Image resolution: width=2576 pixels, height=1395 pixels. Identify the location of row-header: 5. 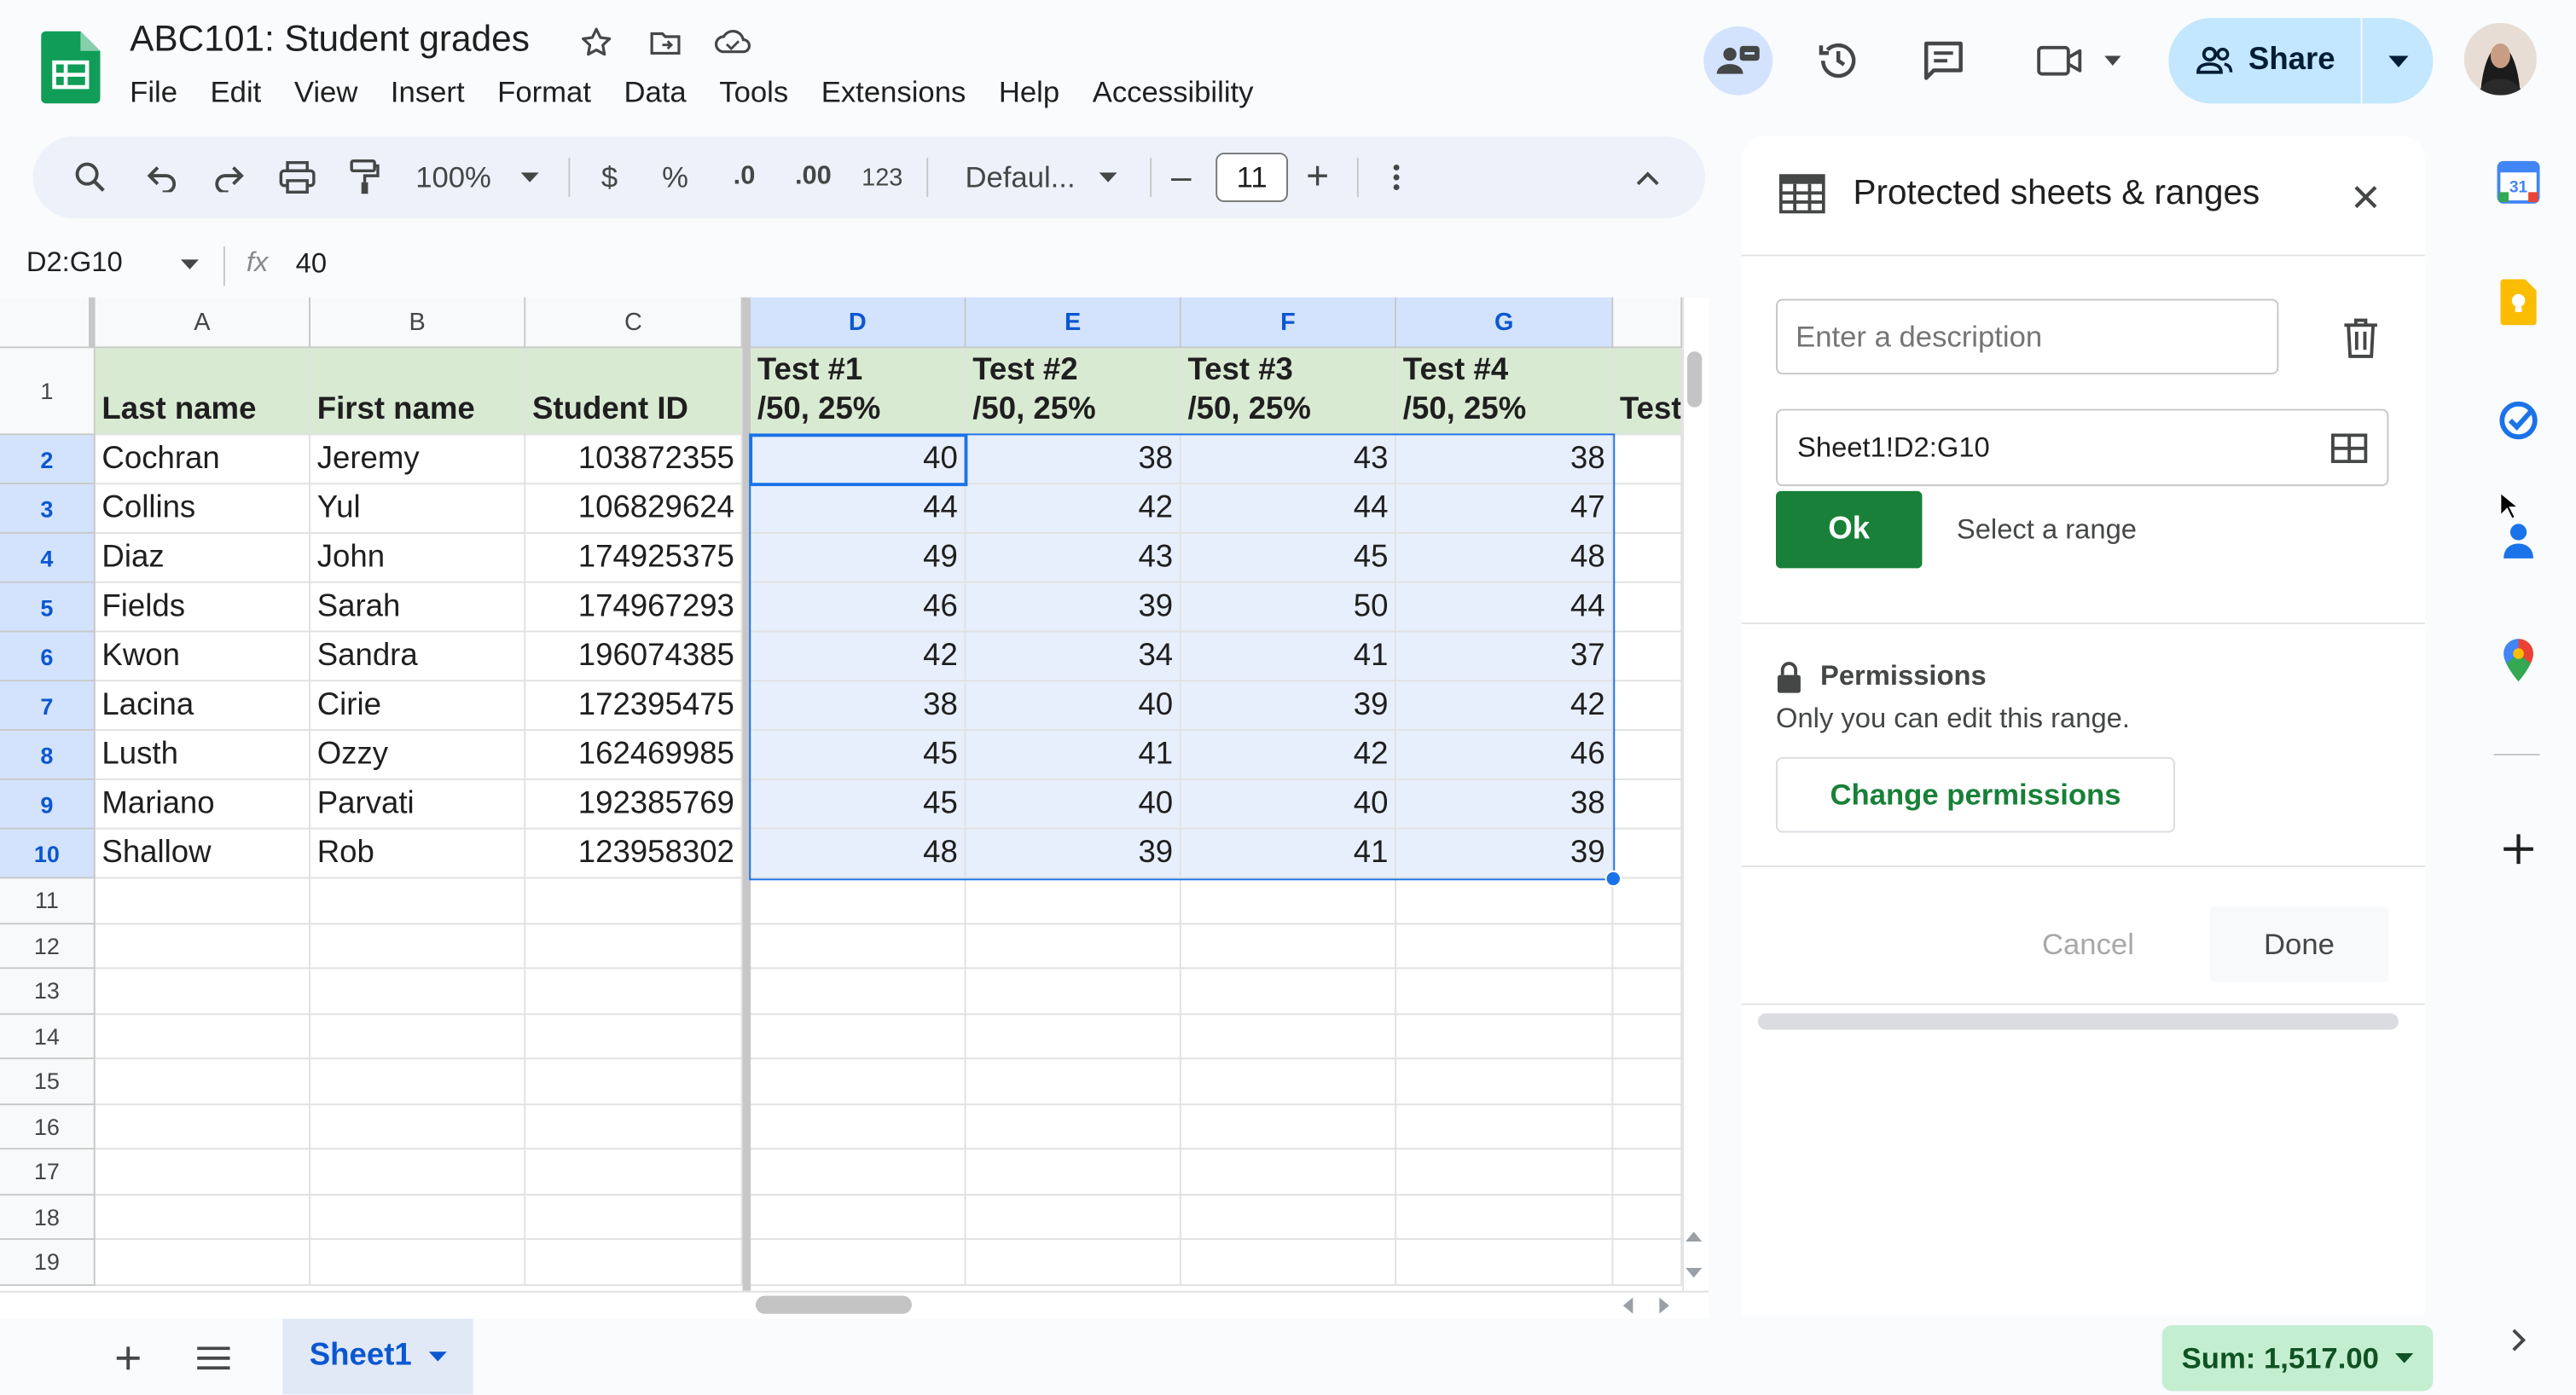
(48, 608).